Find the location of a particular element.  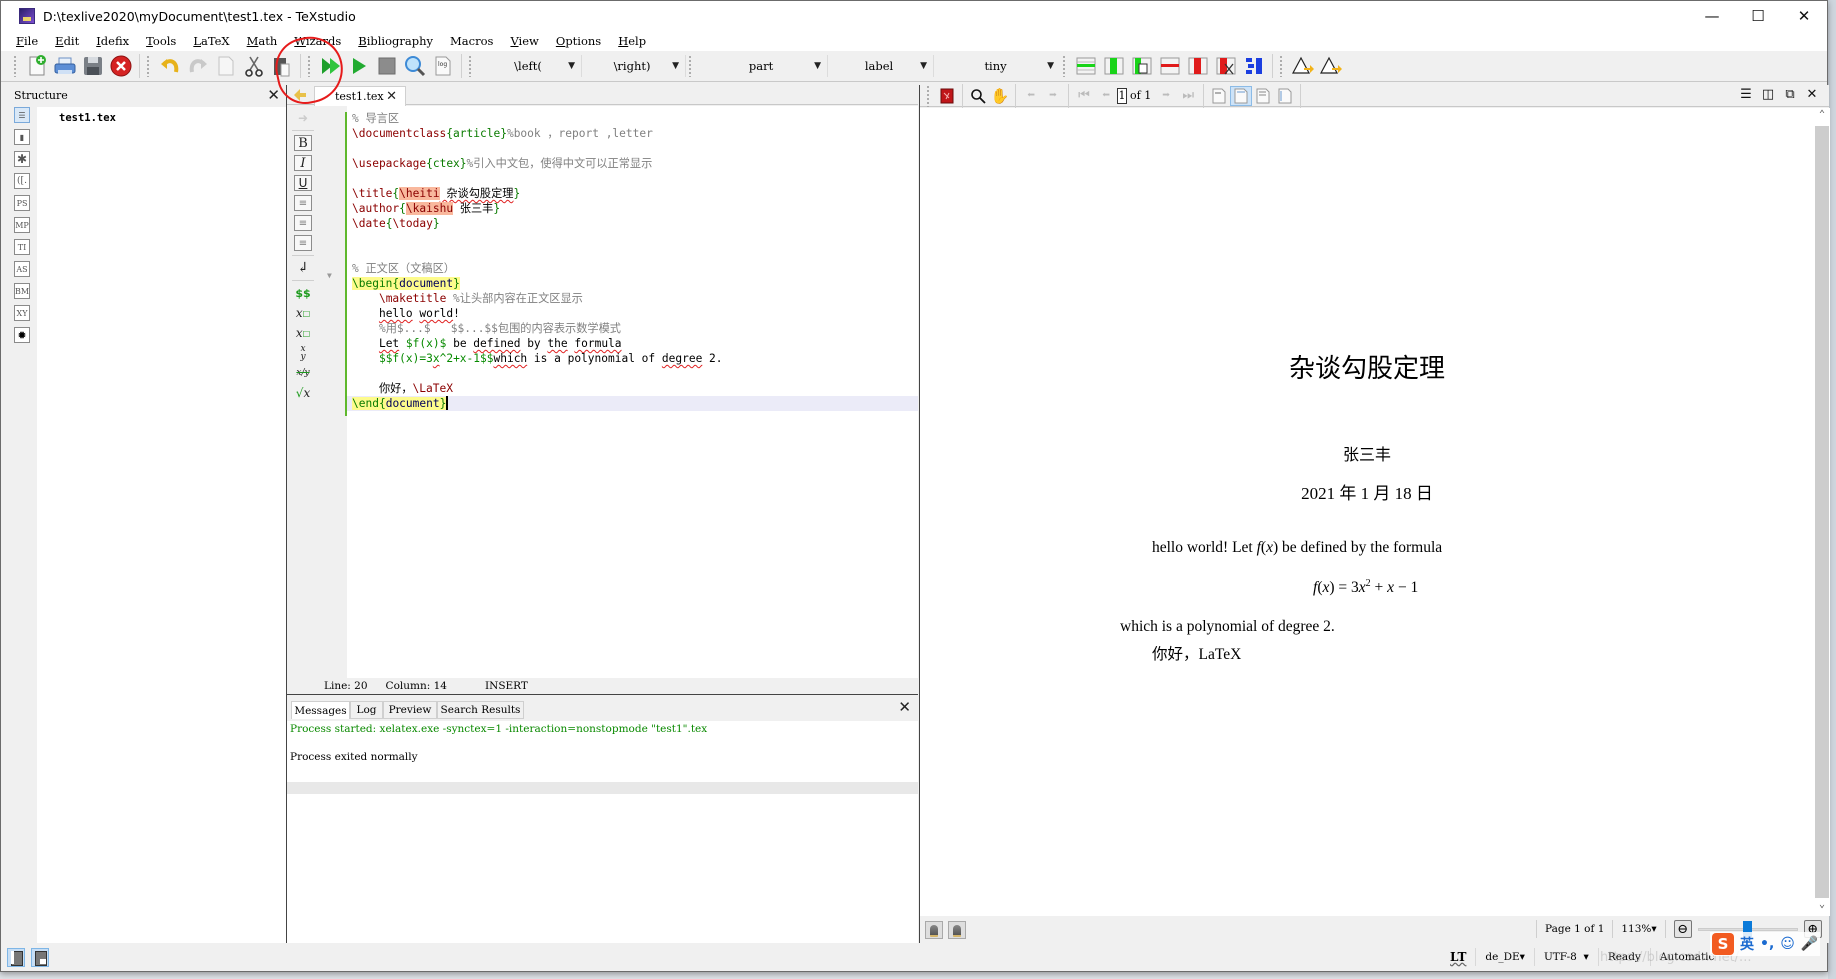

menu-help: Help is located at coordinates (632, 41).